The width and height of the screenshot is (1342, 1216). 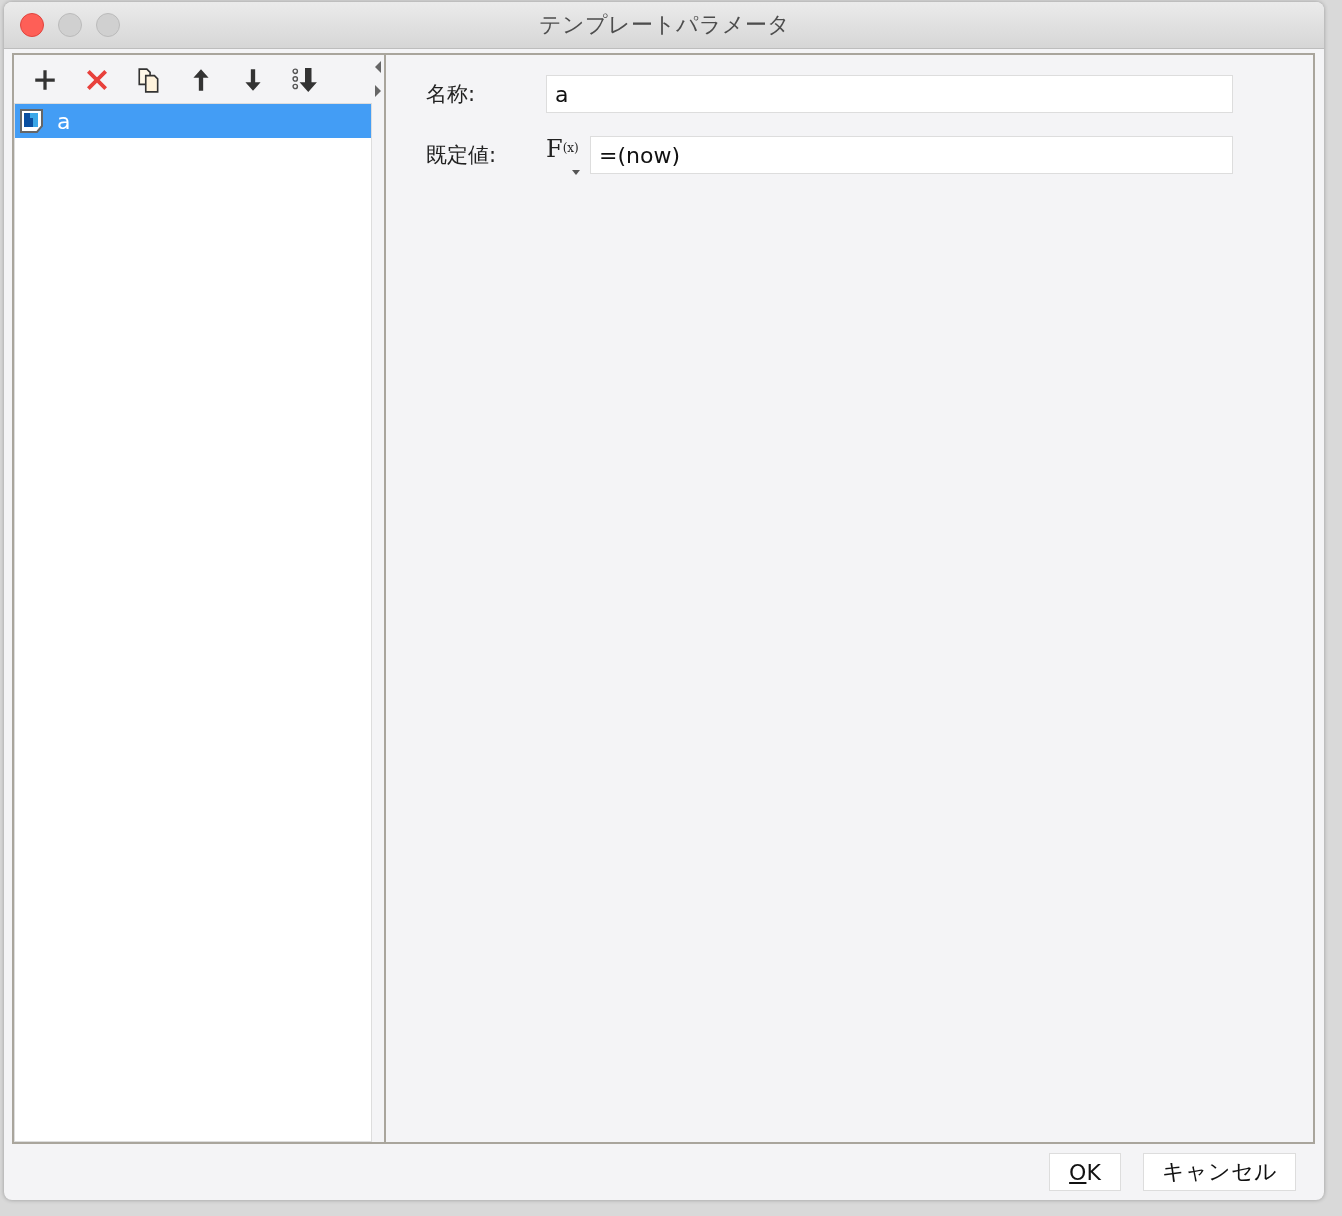 I want to click on collapse-left-icon, so click(x=378, y=67).